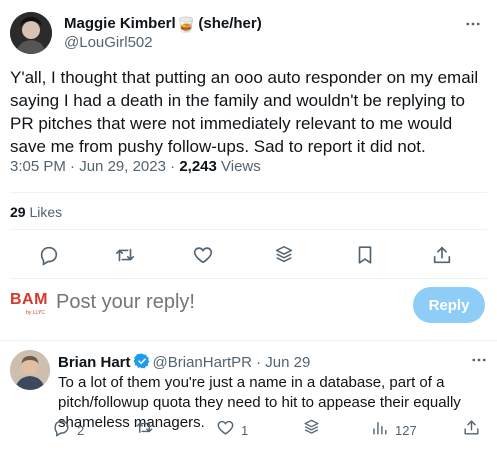 This screenshot has height=455, width=497. Describe the element at coordinates (35, 313) in the screenshot. I see `bam-logo-sub: by LLYC` at that location.